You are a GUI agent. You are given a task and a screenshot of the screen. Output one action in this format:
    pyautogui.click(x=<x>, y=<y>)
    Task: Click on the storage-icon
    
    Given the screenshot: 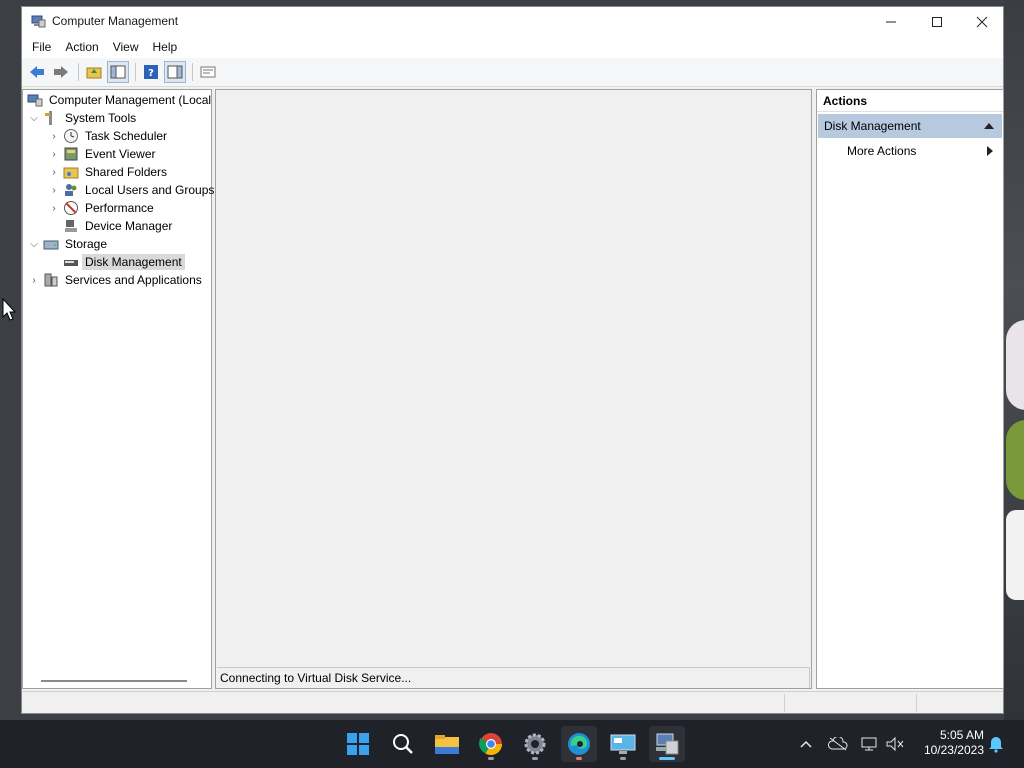 What is the action you would take?
    pyautogui.click(x=51, y=245)
    